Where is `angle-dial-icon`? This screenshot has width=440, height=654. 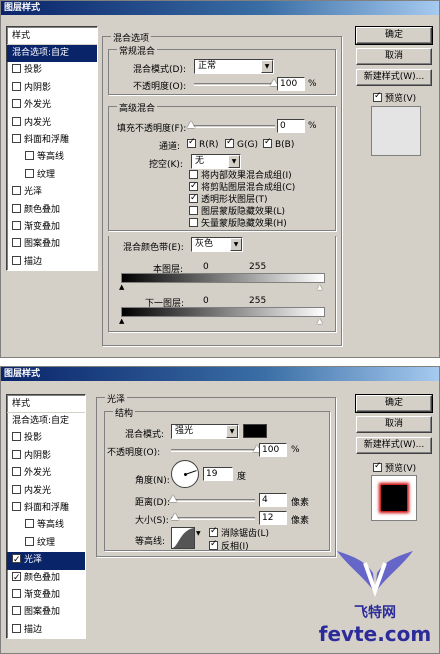
angle-dial-icon is located at coordinates (185, 474).